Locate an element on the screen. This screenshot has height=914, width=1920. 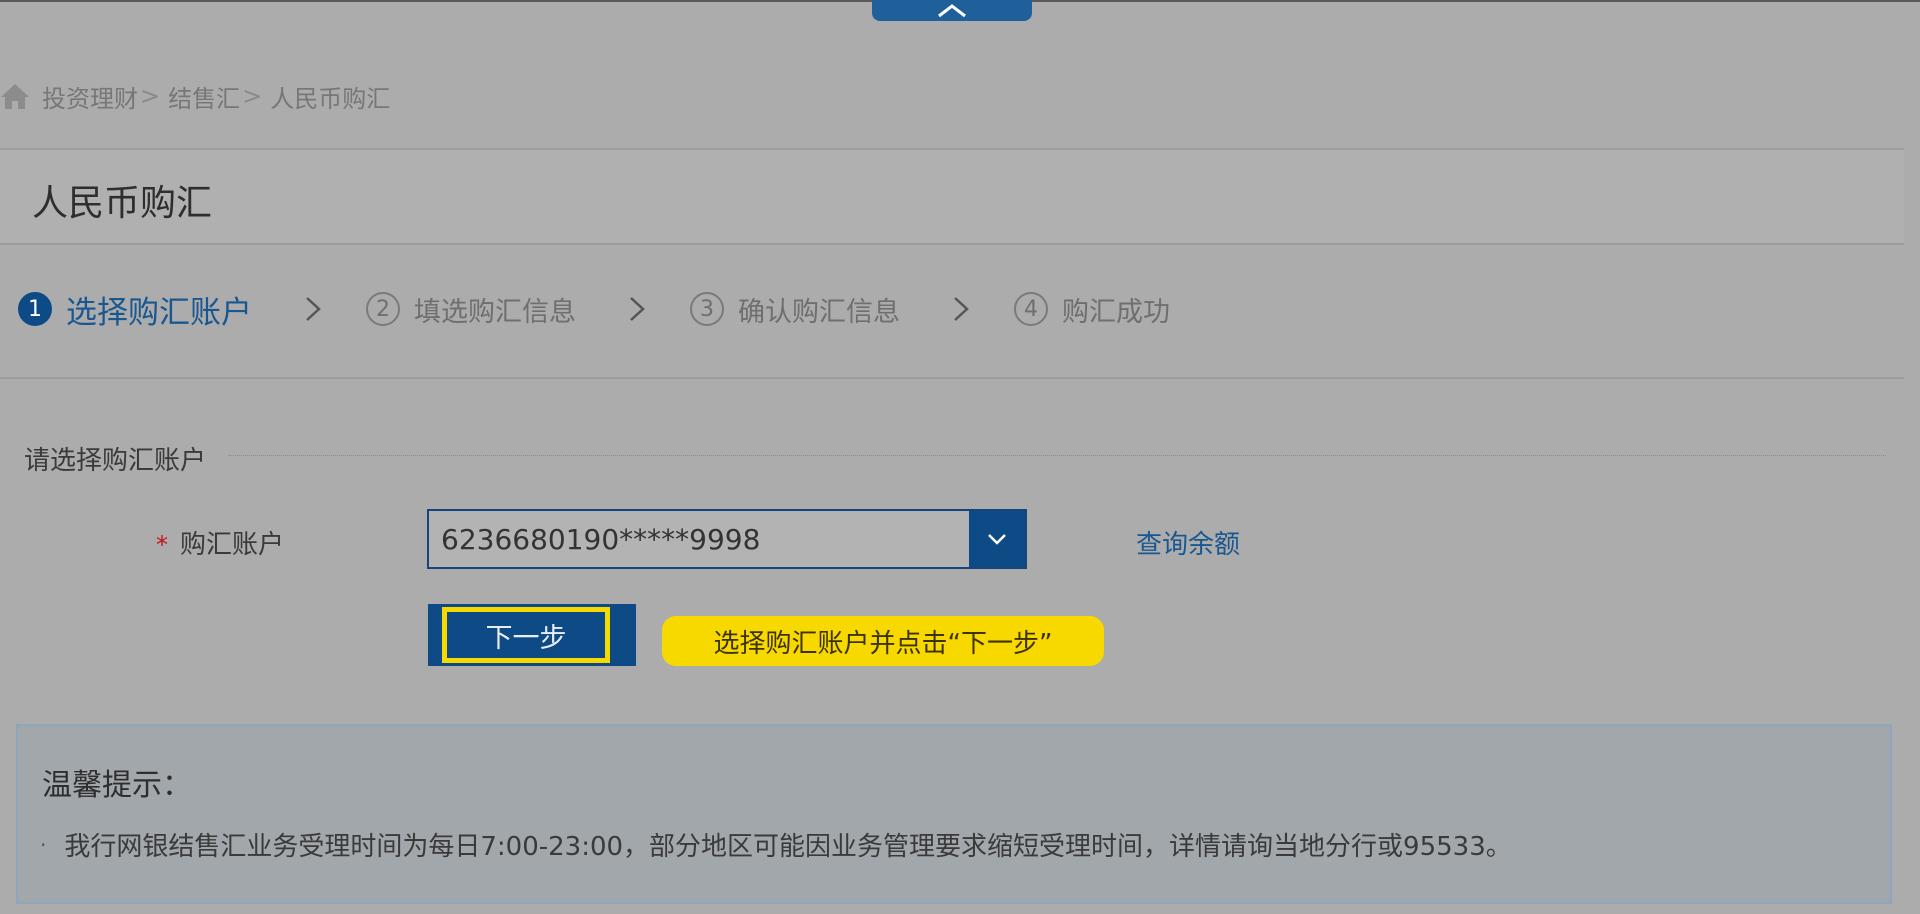
chevron-down-icon is located at coordinates (997, 539).